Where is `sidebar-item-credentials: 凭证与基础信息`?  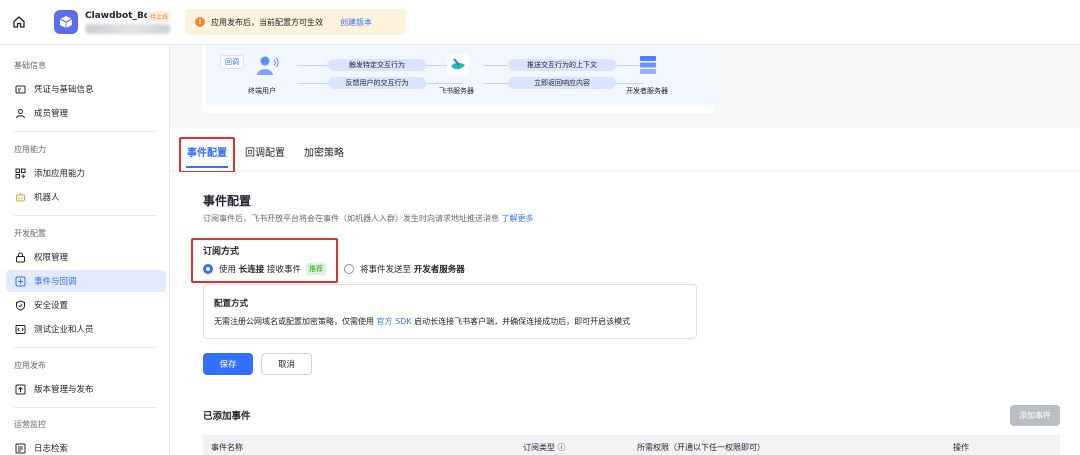 sidebar-item-credentials: 凭证与基础信息 is located at coordinates (86, 89).